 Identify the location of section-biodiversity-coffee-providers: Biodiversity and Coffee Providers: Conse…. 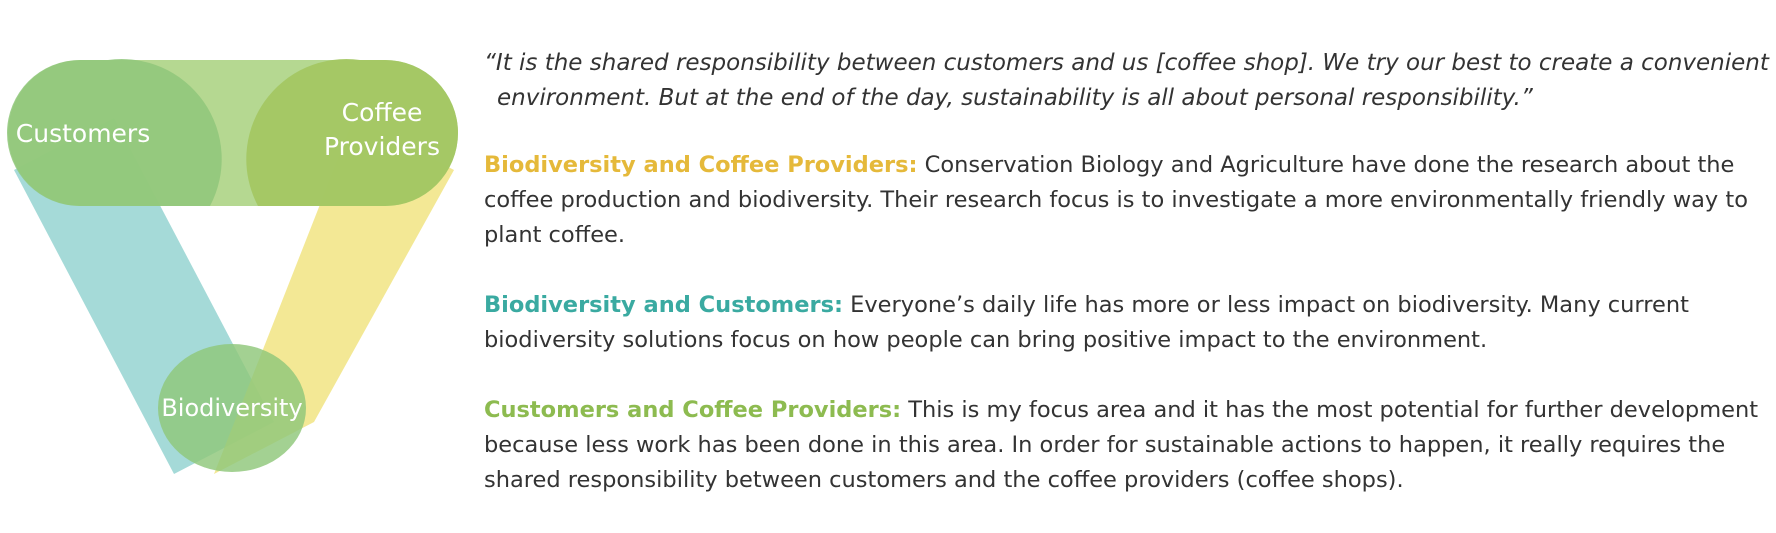
(1126, 200).